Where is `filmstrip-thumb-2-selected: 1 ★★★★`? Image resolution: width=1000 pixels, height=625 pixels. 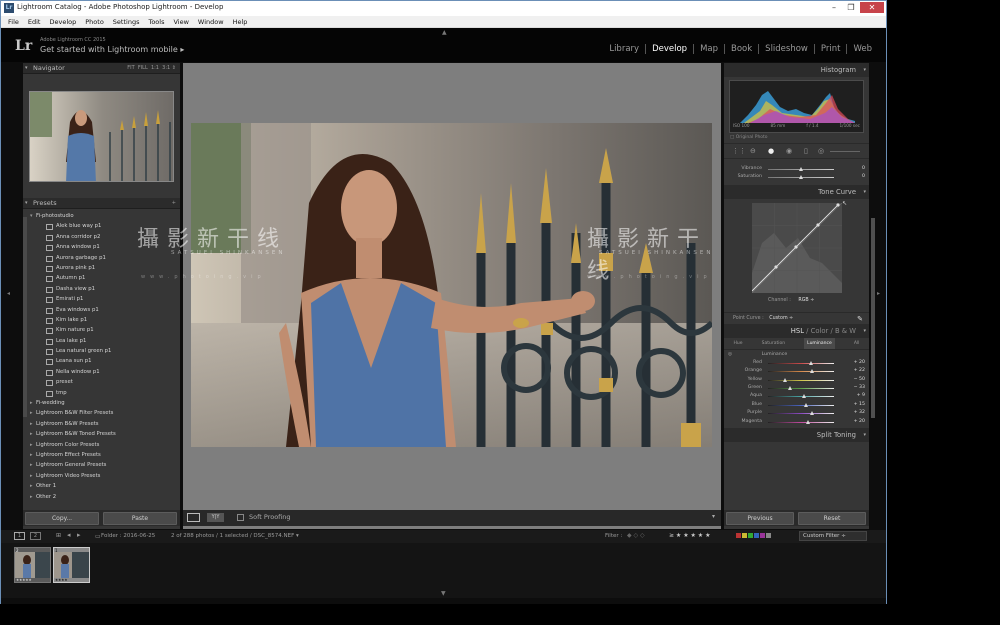
filmstrip-thumb-2-selected: 1 ★★★★ is located at coordinates (71, 565).